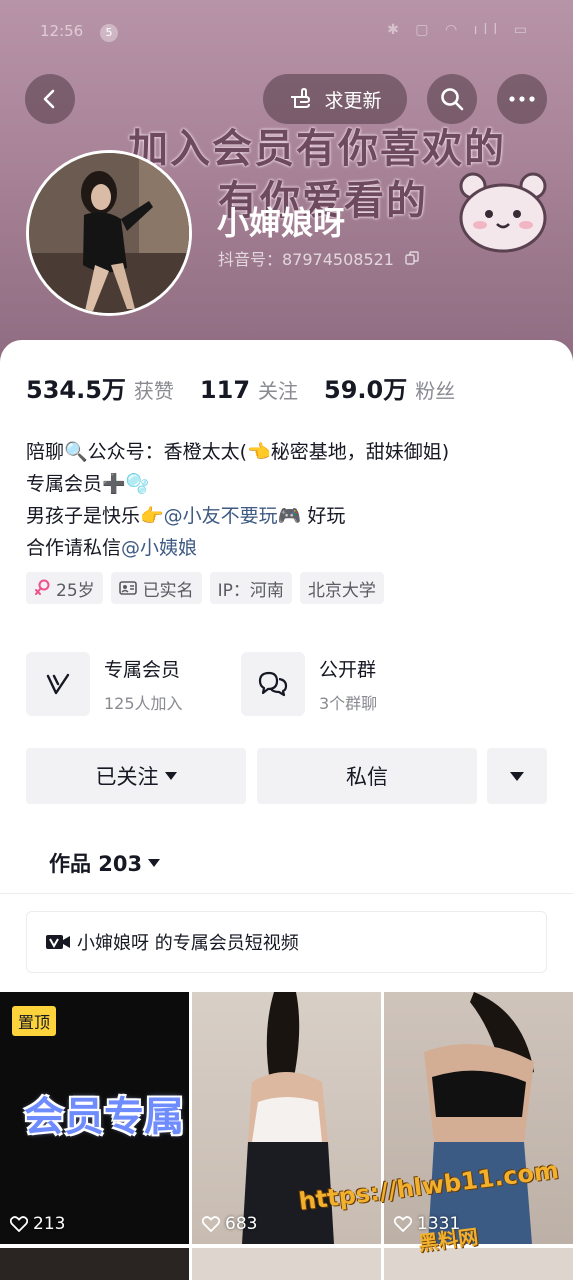 Image resolution: width=573 pixels, height=1280 pixels. Describe the element at coordinates (306, 259) in the screenshot. I see `douyin-id-text: 抖音号：87974508521` at that location.